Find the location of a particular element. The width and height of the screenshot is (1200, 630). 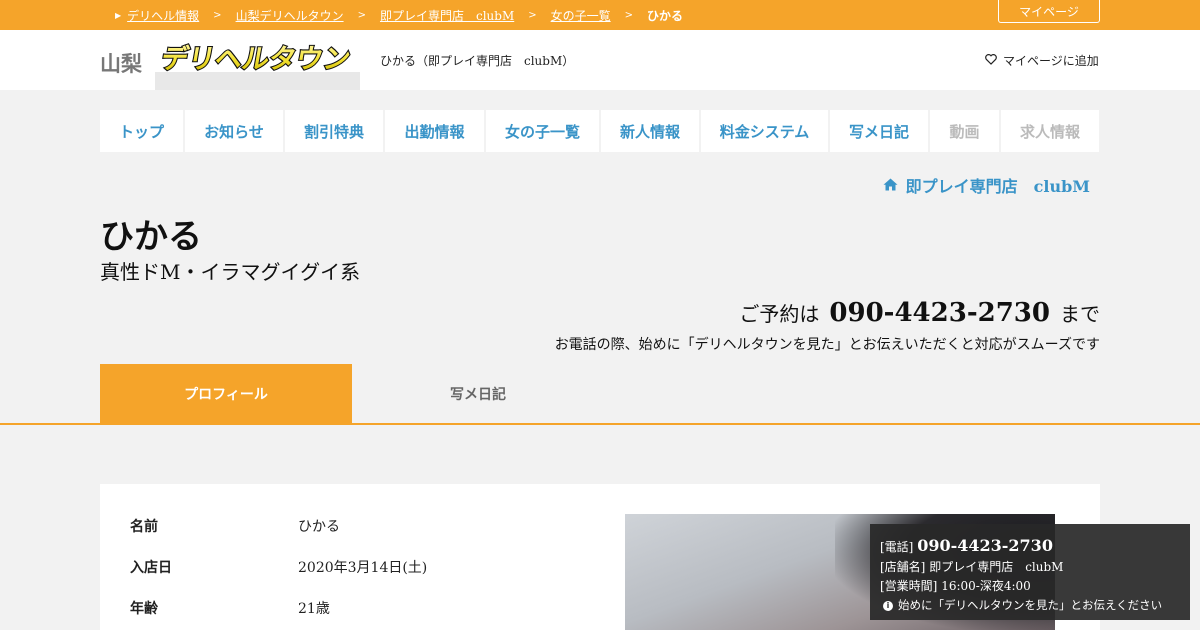

nav-item-video: 動画 is located at coordinates (964, 131).